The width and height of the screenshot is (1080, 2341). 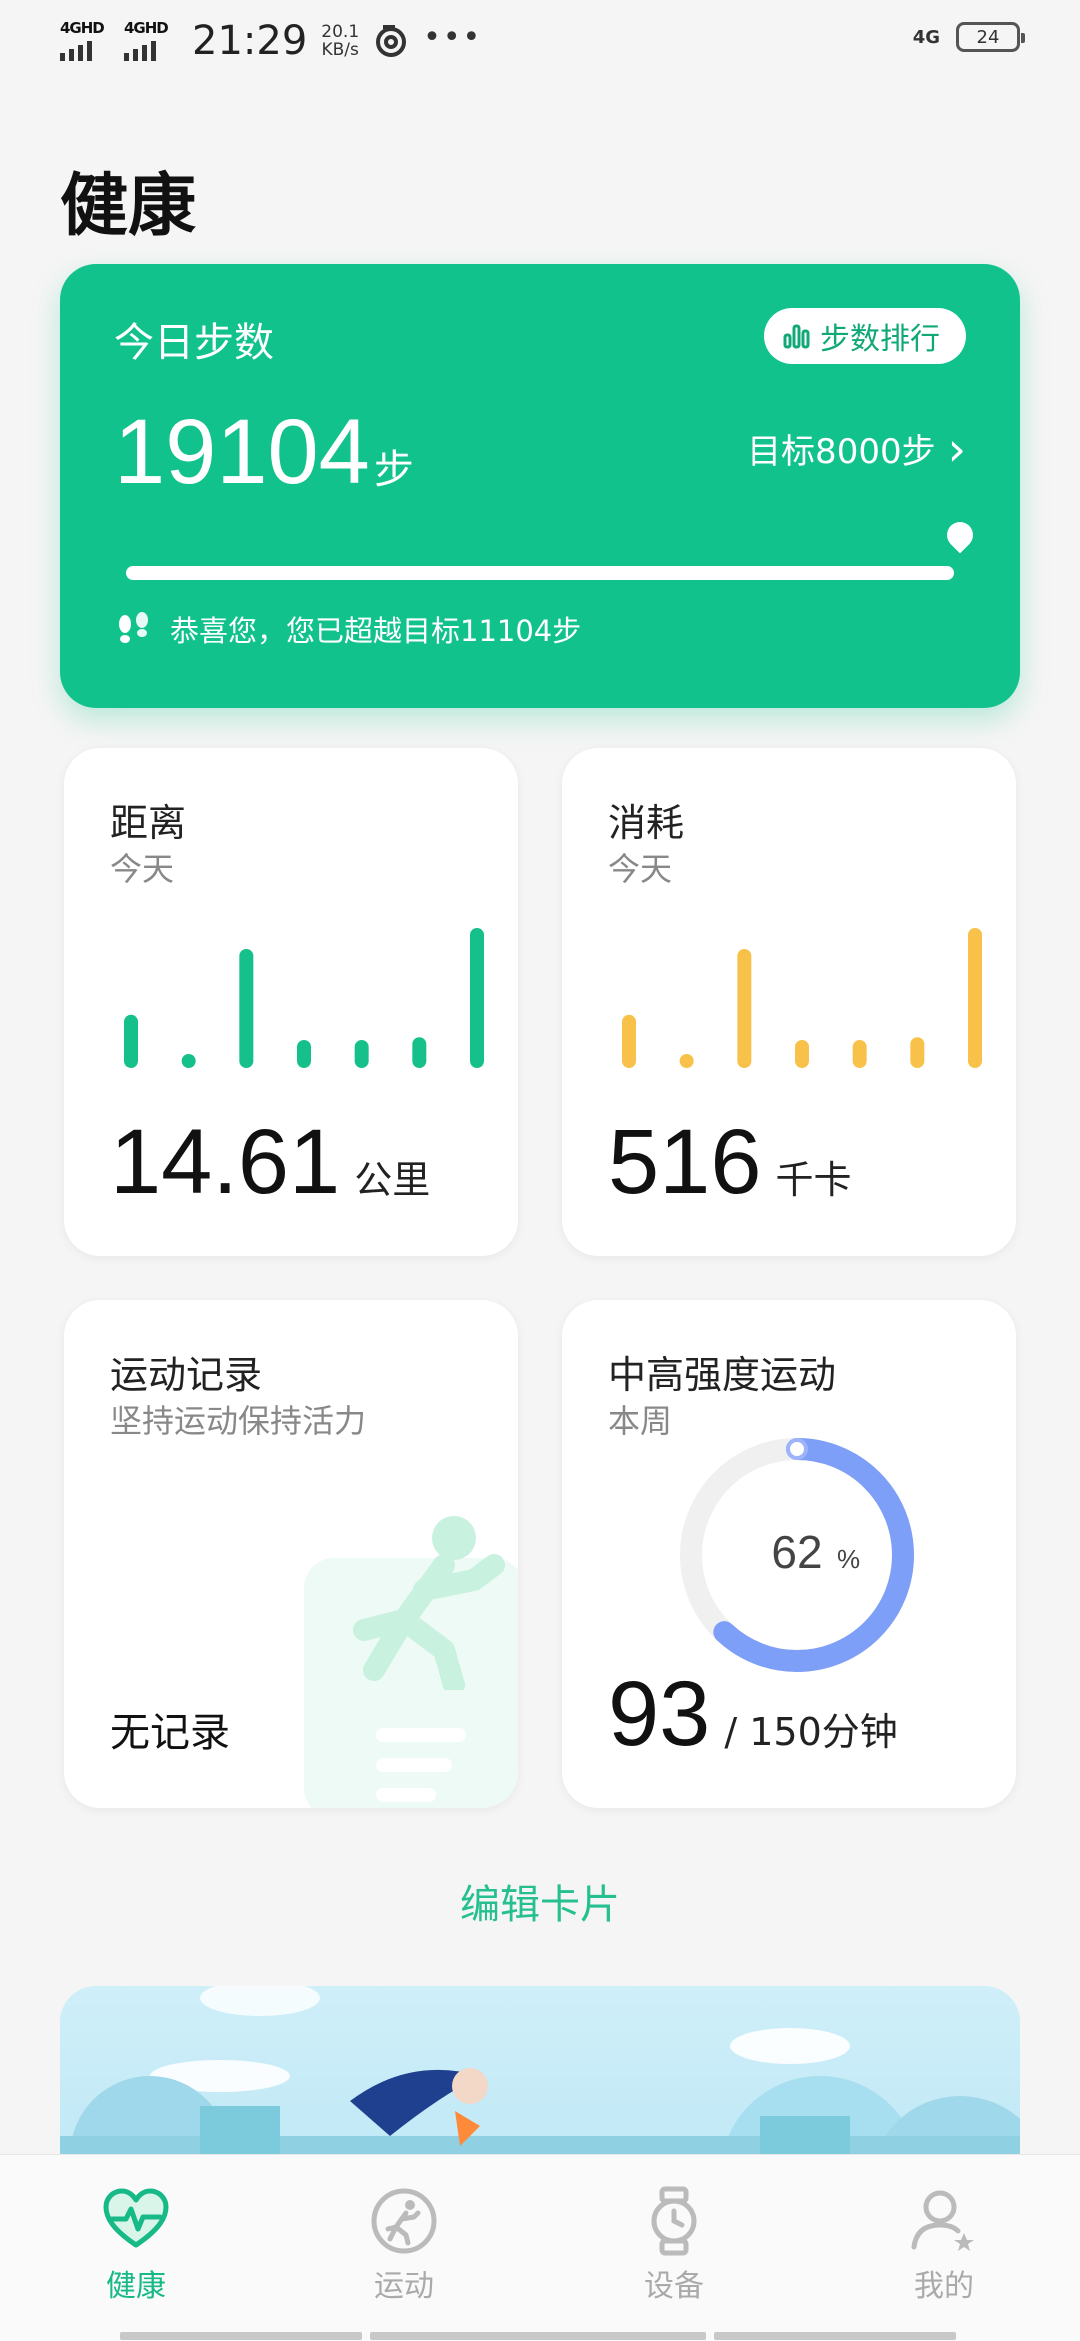 I want to click on distance-value: 14.61, so click(x=225, y=1162).